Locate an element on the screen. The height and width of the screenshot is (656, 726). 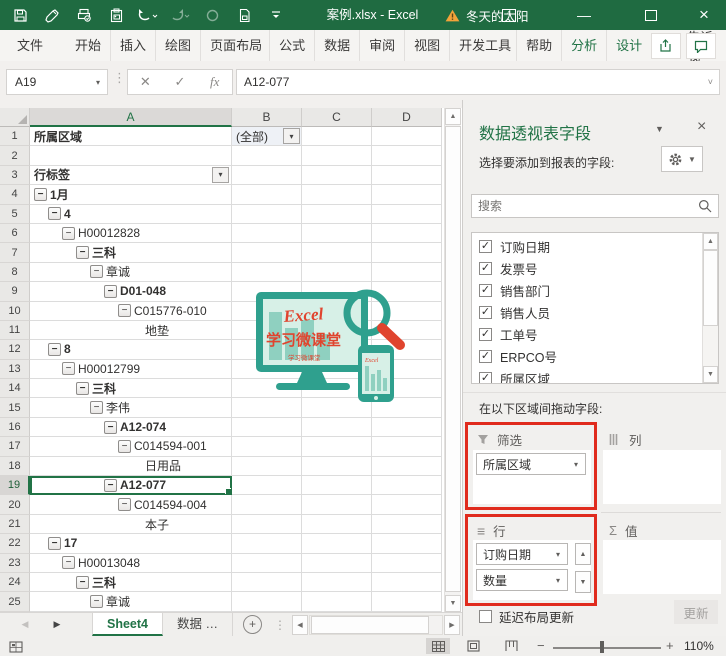
zoom-slider-thumb is located at coordinates (602, 647).